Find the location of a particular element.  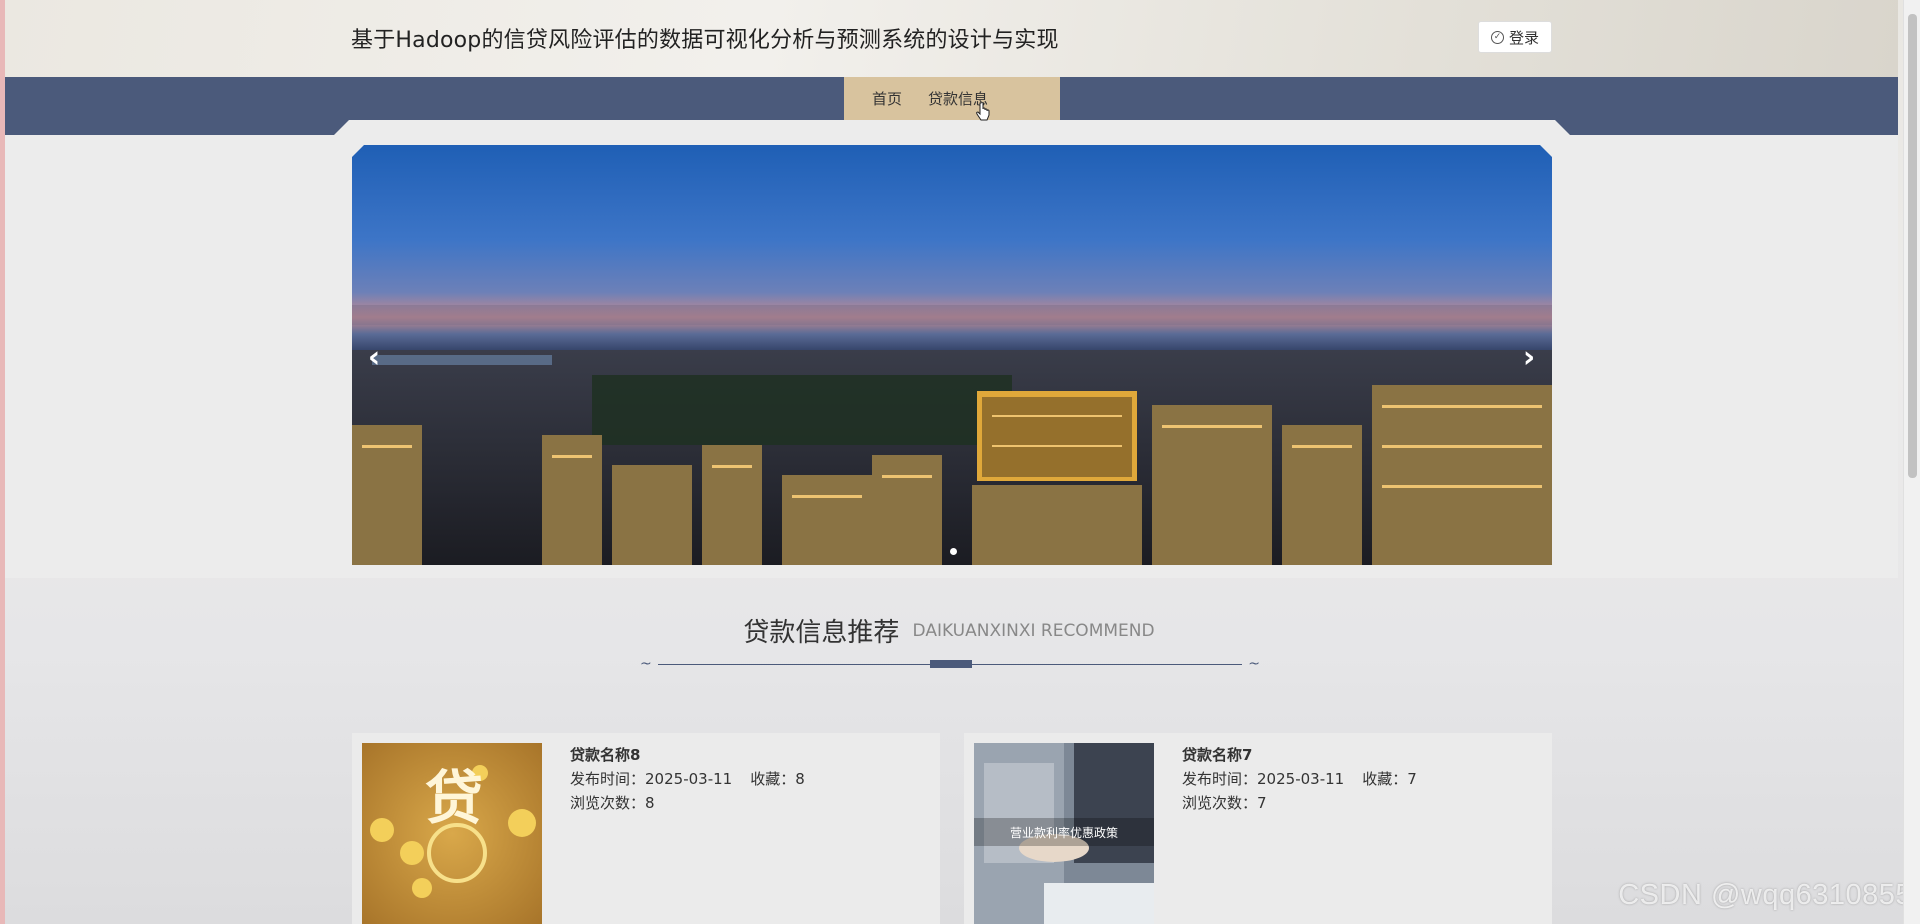

section-title-cn: 贷款信息推荐 is located at coordinates (821, 633).